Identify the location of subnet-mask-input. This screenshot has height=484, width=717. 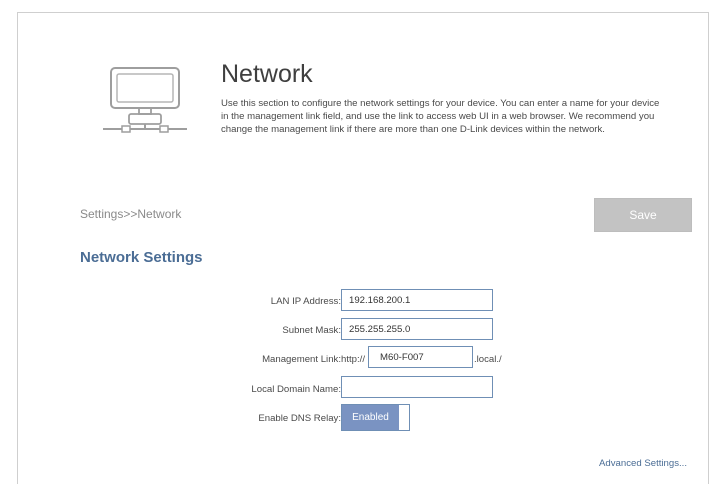
(417, 329).